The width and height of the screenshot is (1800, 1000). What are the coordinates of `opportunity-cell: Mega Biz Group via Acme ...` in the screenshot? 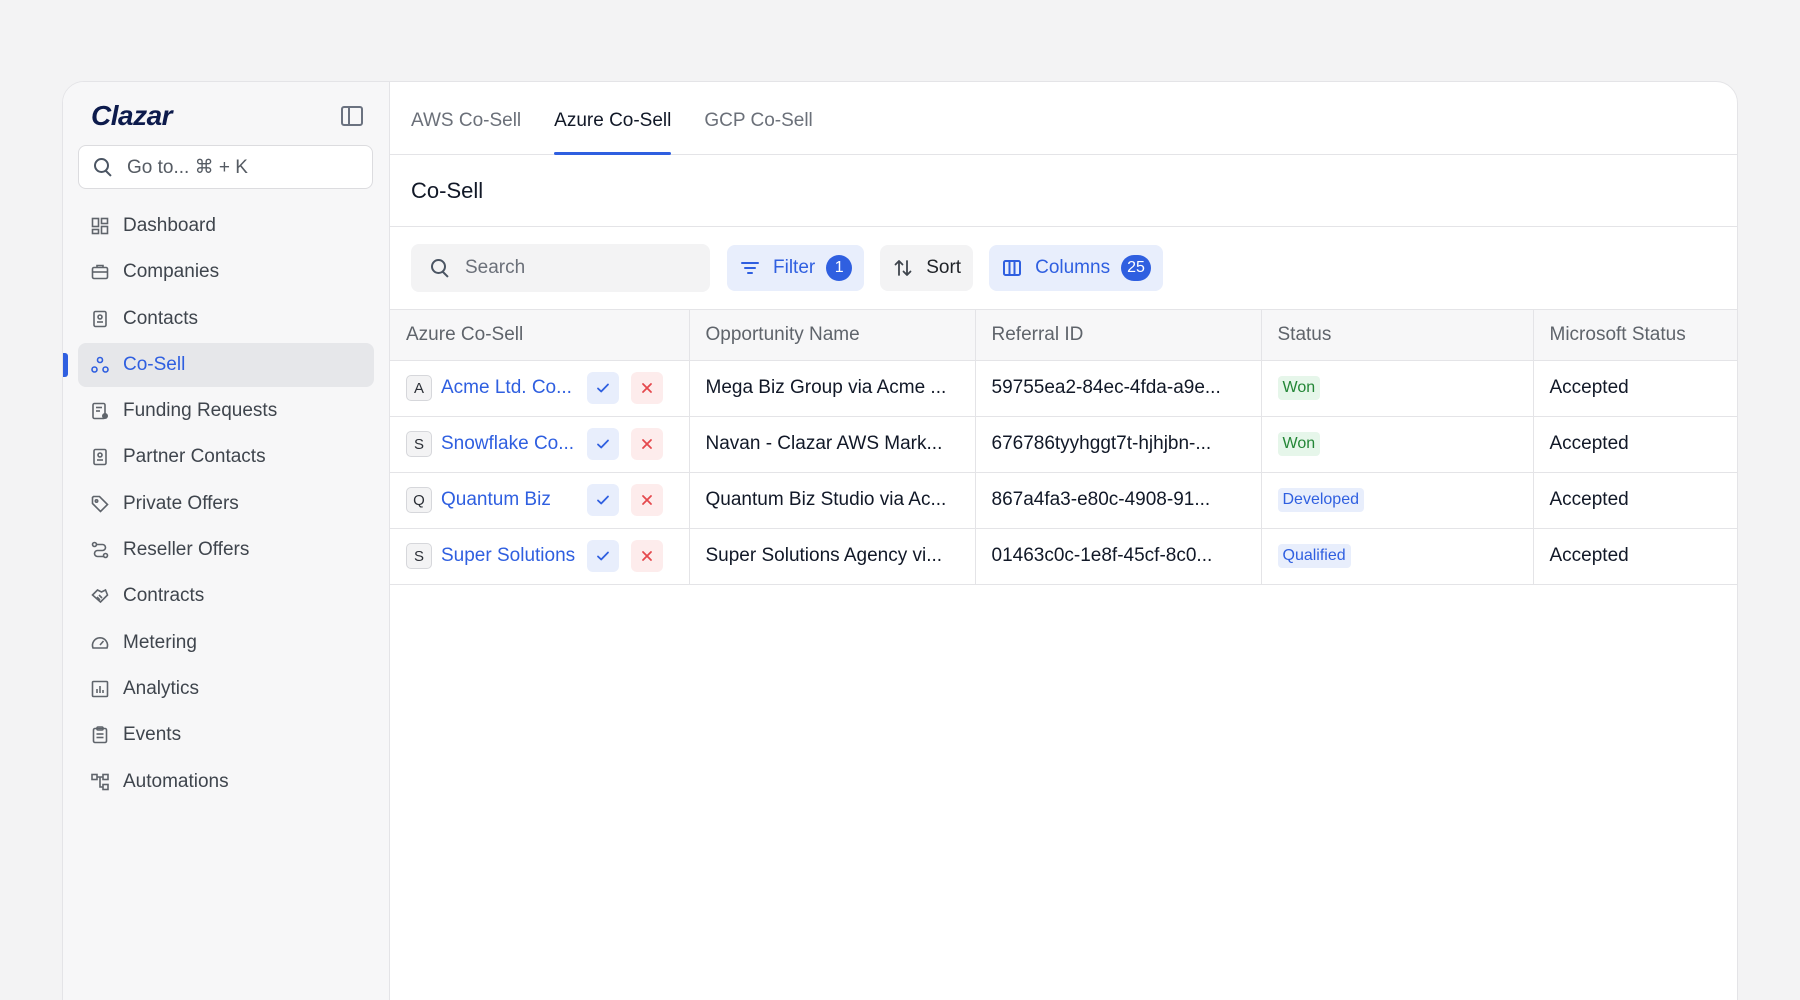 It's located at (832, 388).